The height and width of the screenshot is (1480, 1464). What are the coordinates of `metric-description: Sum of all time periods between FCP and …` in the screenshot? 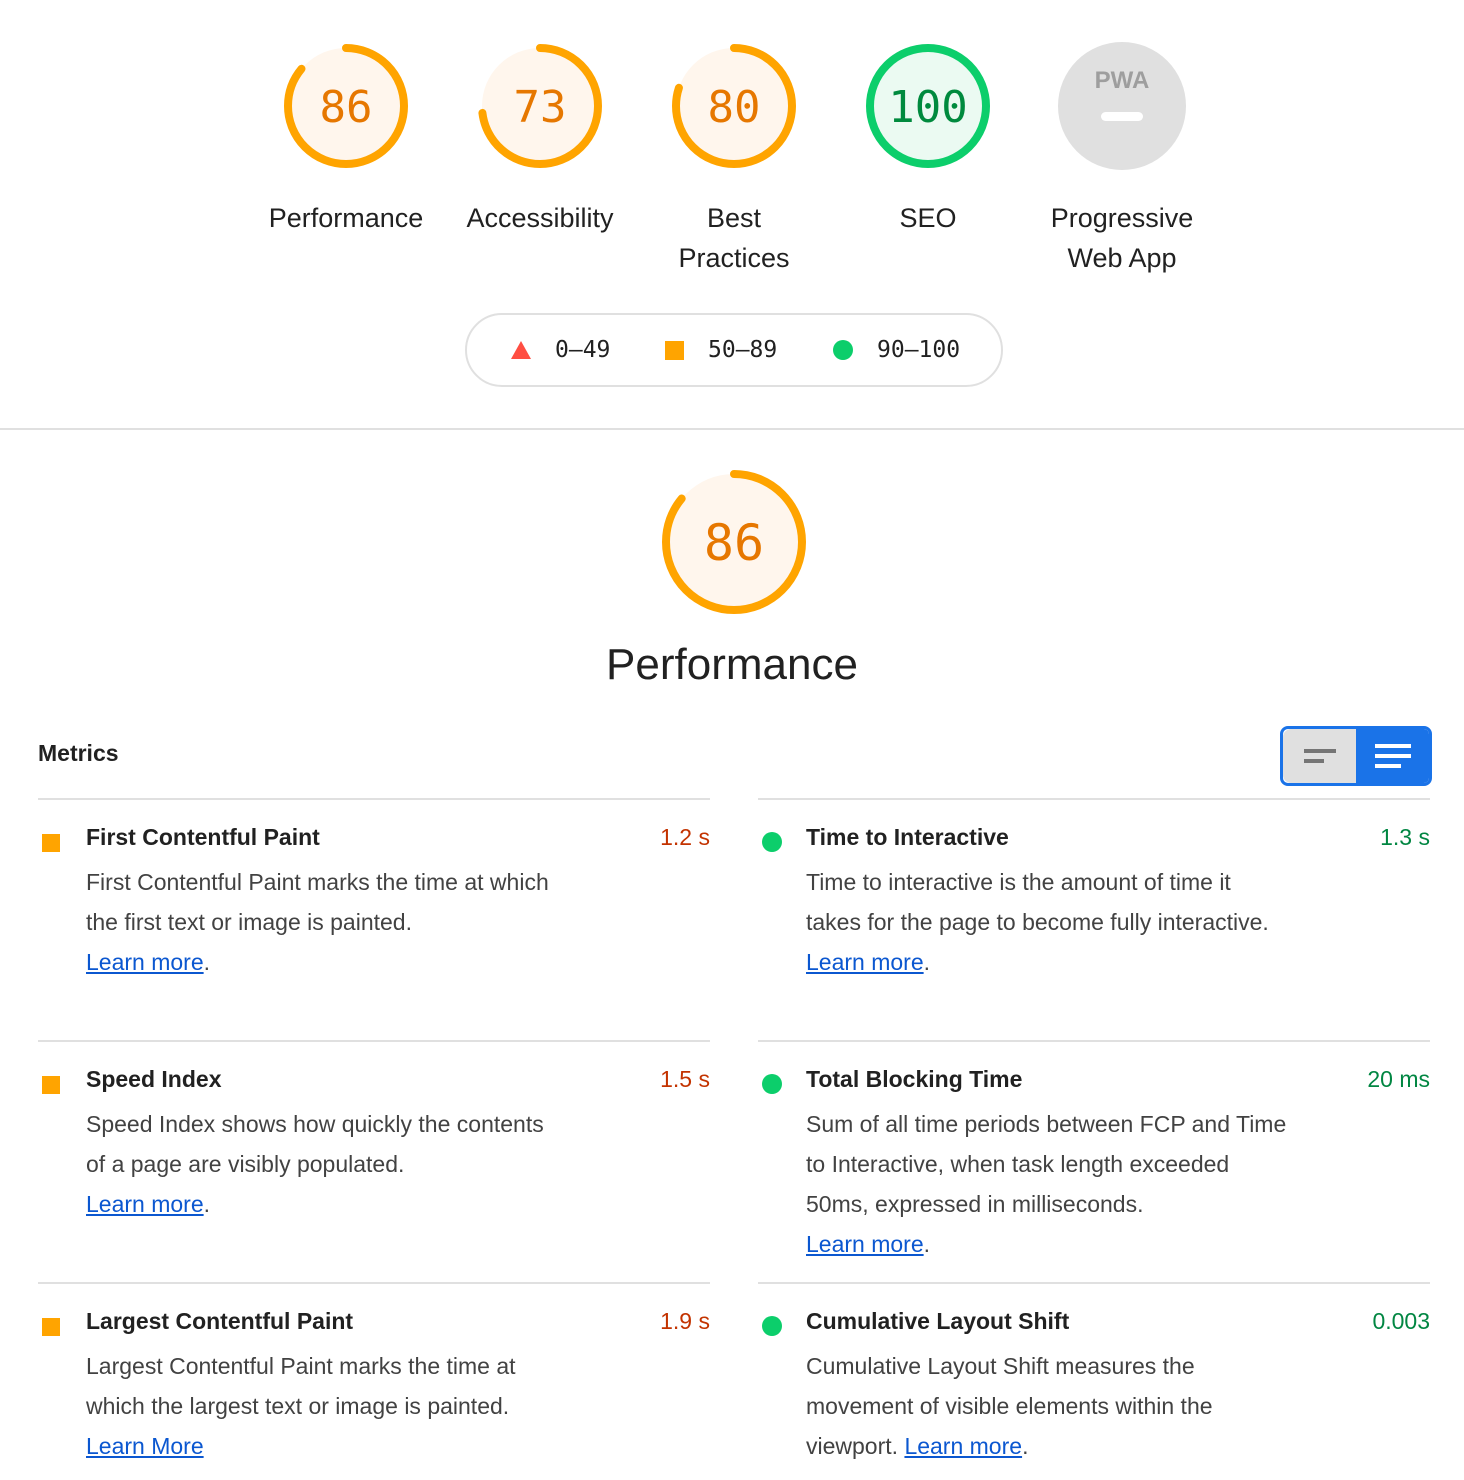 It's located at (1046, 1184).